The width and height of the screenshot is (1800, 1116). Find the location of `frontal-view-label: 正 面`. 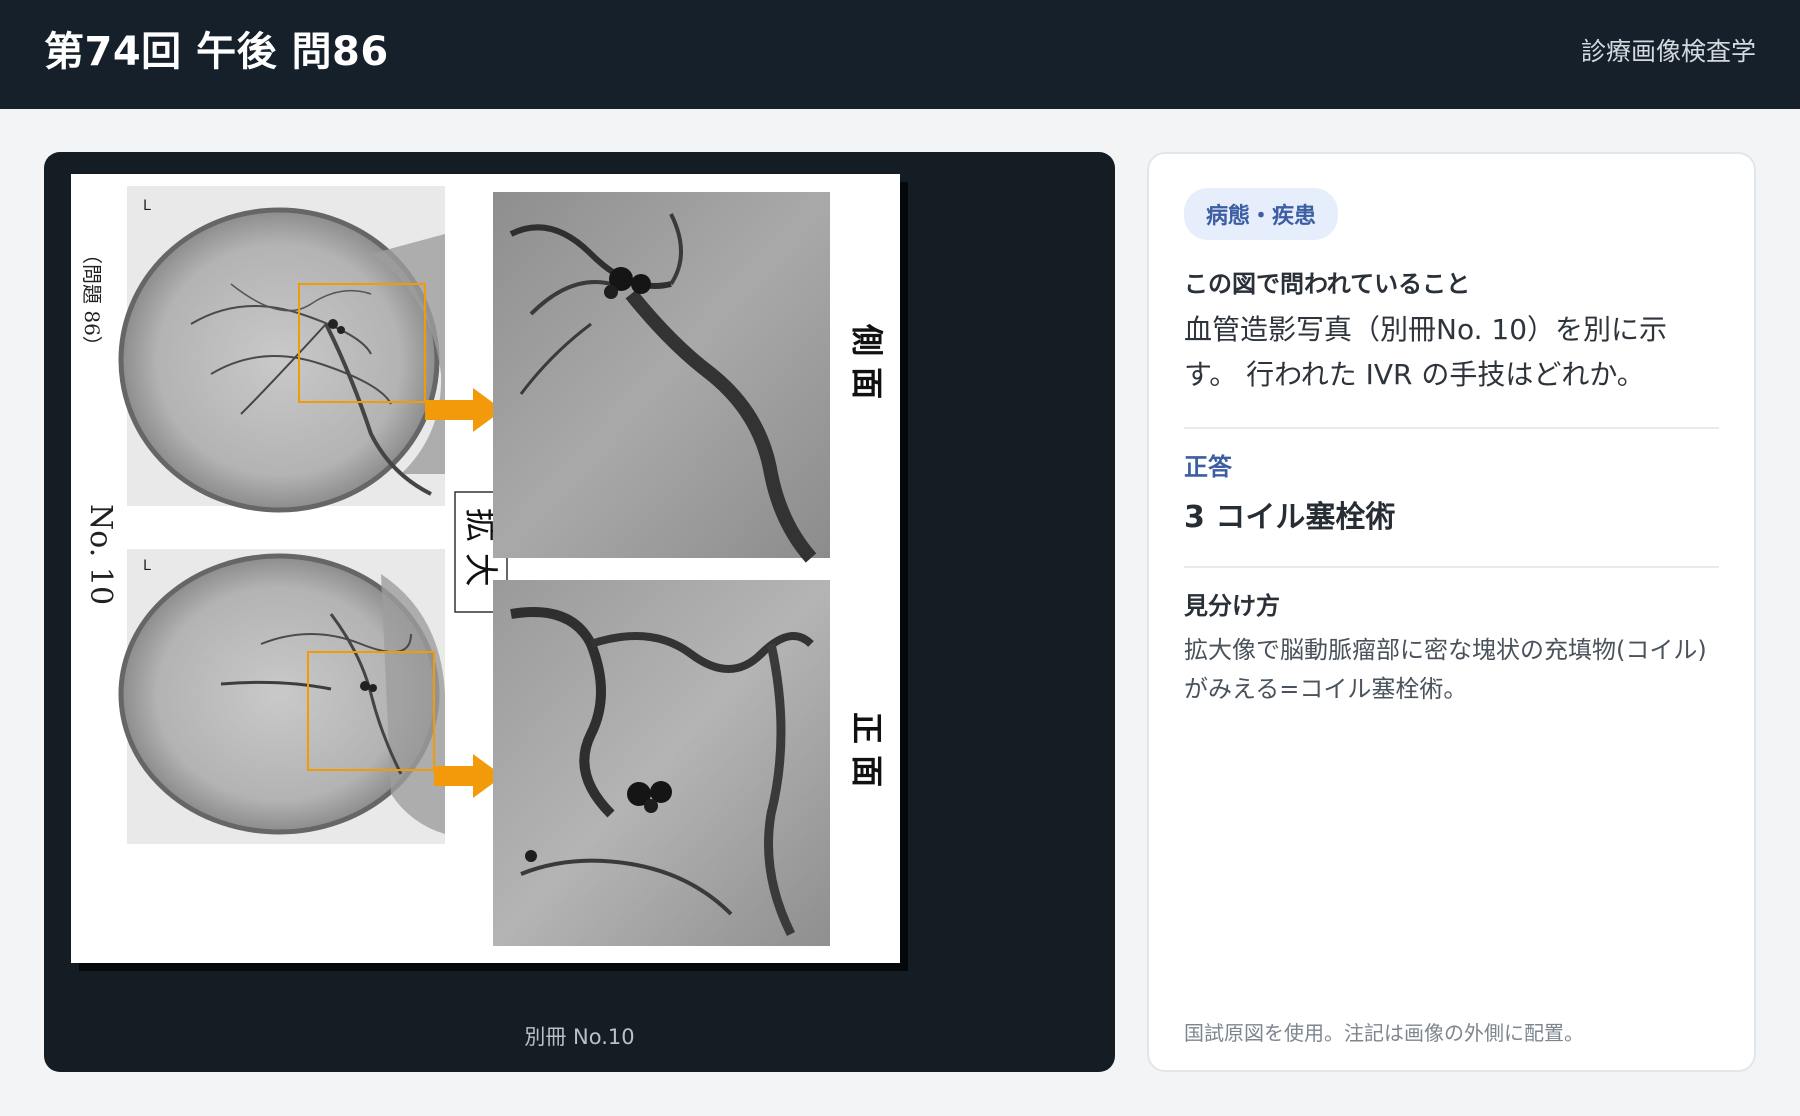

frontal-view-label: 正 面 is located at coordinates (867, 749).